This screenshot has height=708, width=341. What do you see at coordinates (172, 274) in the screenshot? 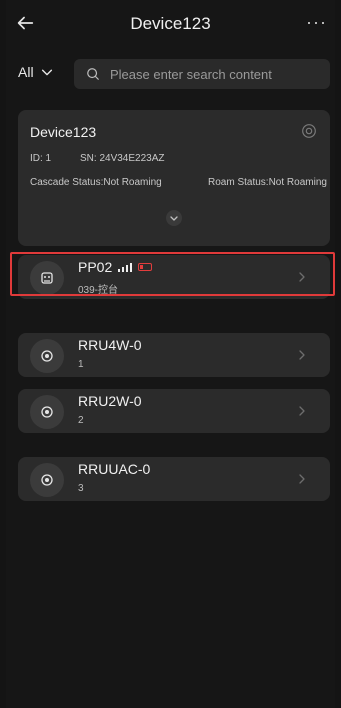
I see `selection-highlight` at bounding box center [172, 274].